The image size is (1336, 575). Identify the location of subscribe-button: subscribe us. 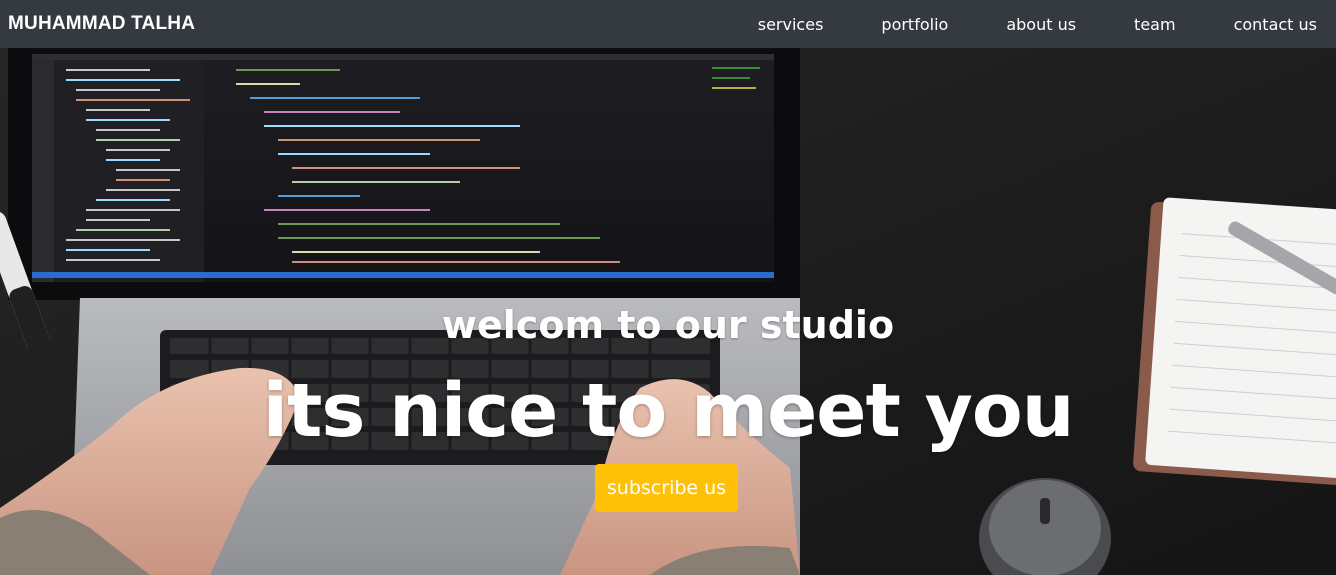
(666, 488).